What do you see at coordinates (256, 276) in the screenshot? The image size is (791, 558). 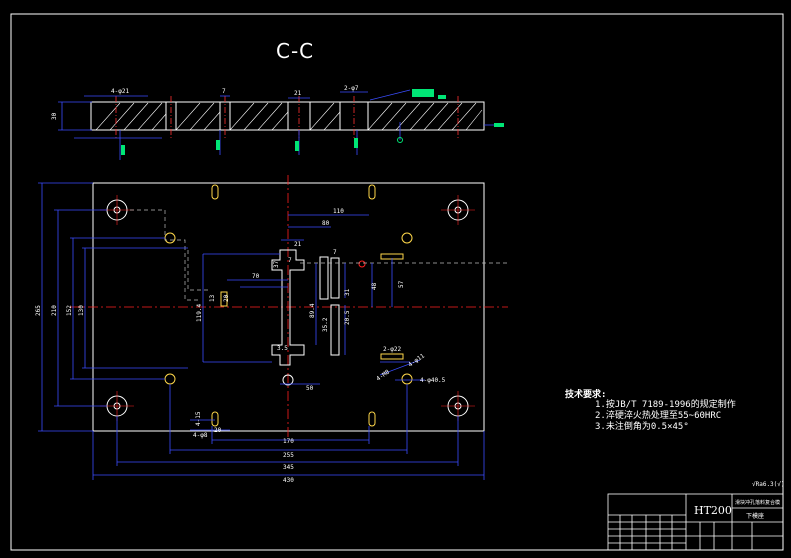 I see `dim-70: 70` at bounding box center [256, 276].